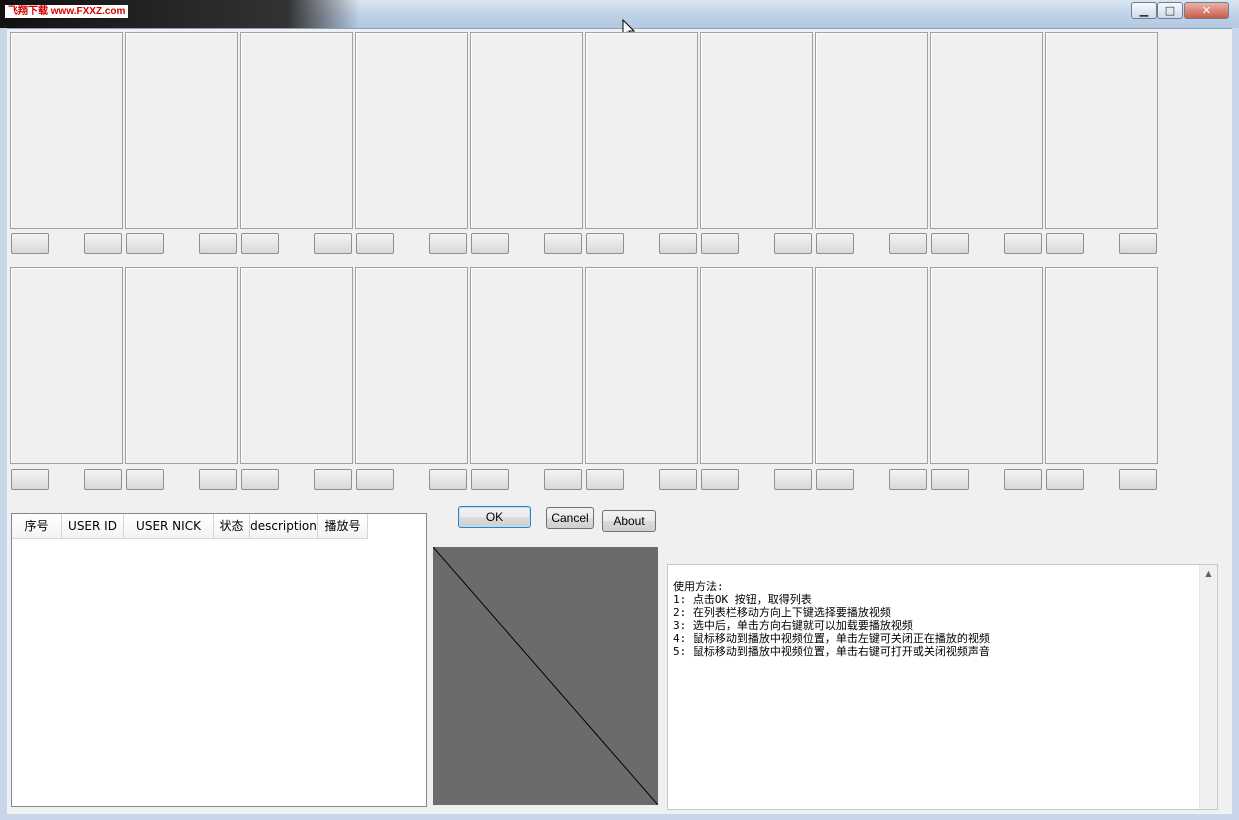  What do you see at coordinates (619, 14) in the screenshot?
I see `title-bar: 飞翔下载 www.FXXZ.com ▁ □ ✕` at bounding box center [619, 14].